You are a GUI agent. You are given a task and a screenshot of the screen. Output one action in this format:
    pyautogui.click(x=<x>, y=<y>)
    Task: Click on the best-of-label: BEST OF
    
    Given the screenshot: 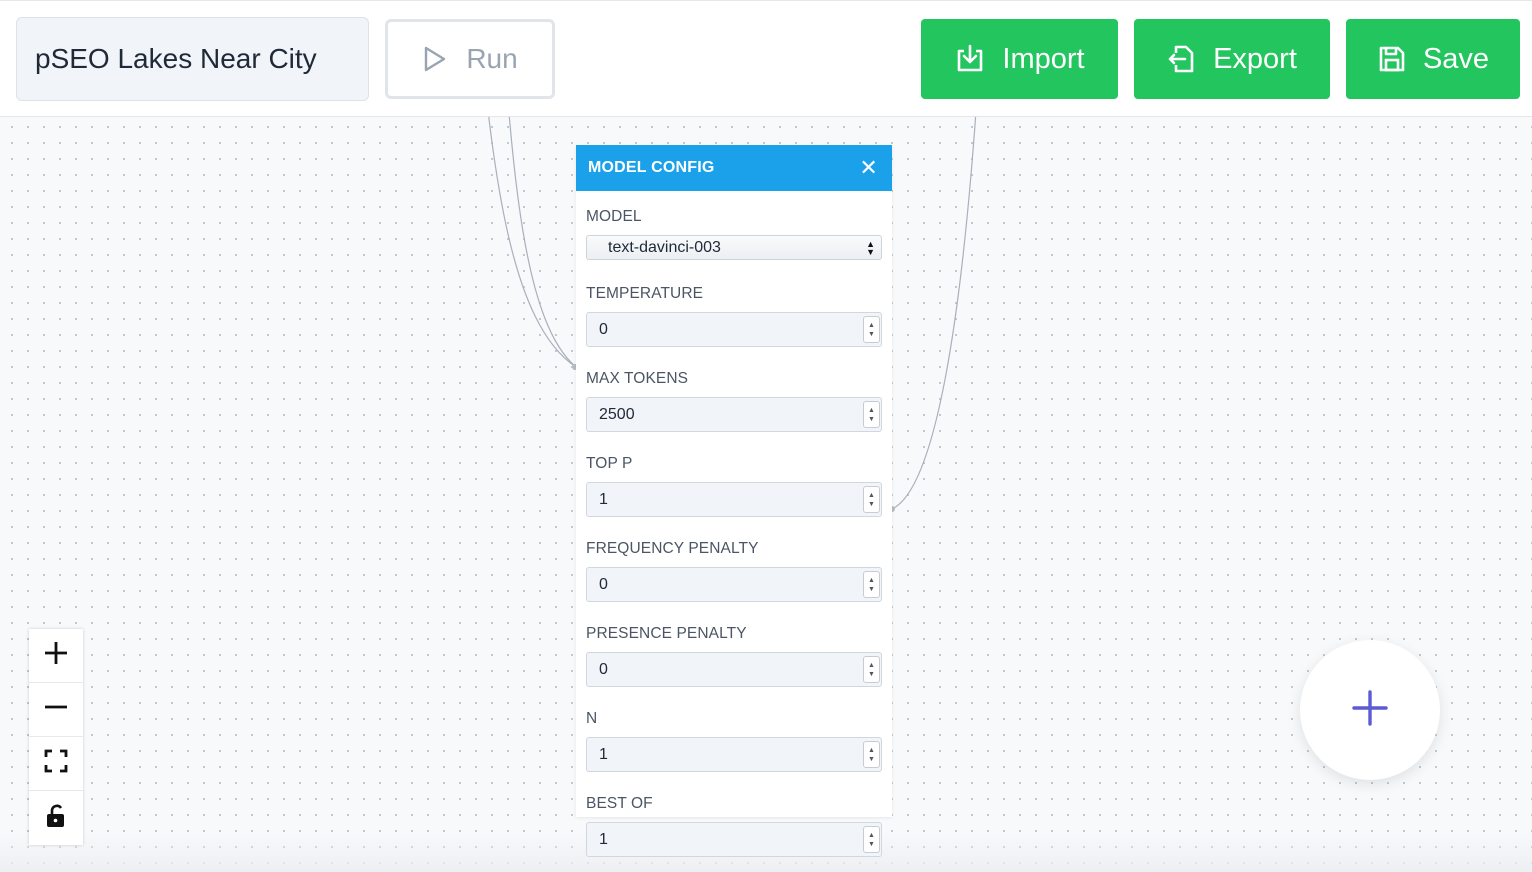 What is the action you would take?
    pyautogui.click(x=619, y=803)
    